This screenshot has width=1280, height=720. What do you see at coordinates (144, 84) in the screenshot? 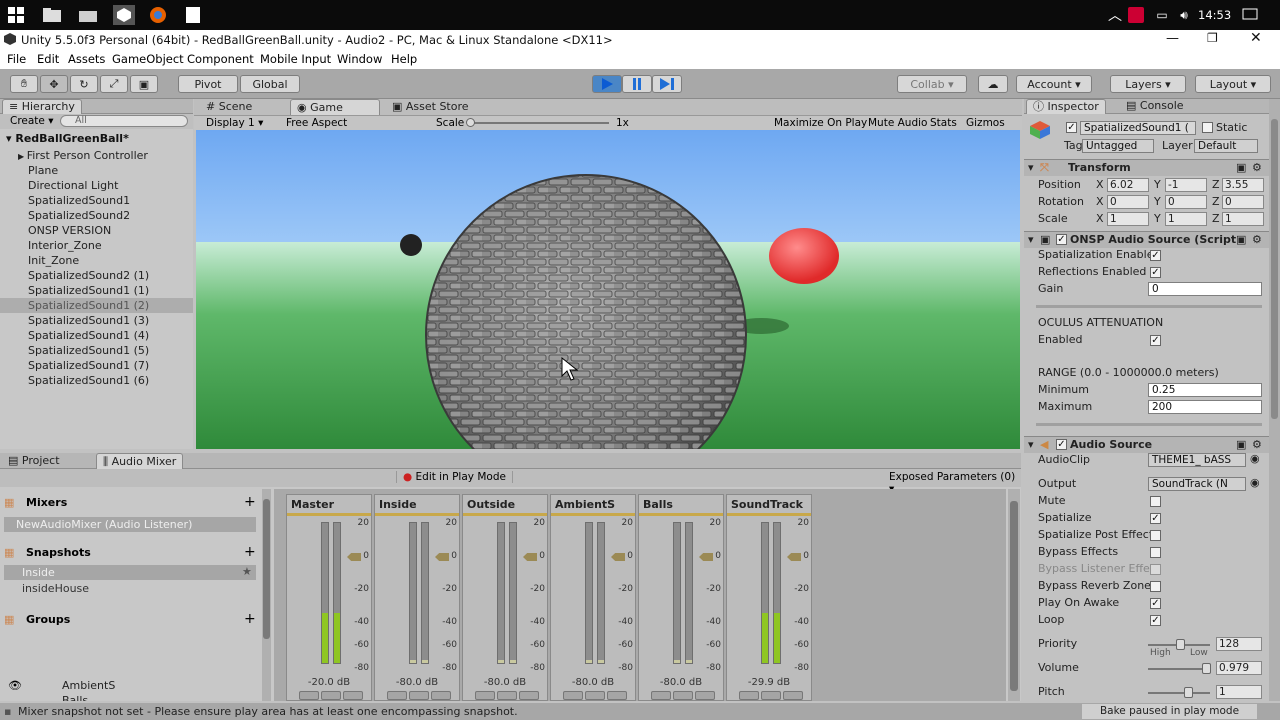
I see `rect-tool-icon: ▣` at bounding box center [144, 84].